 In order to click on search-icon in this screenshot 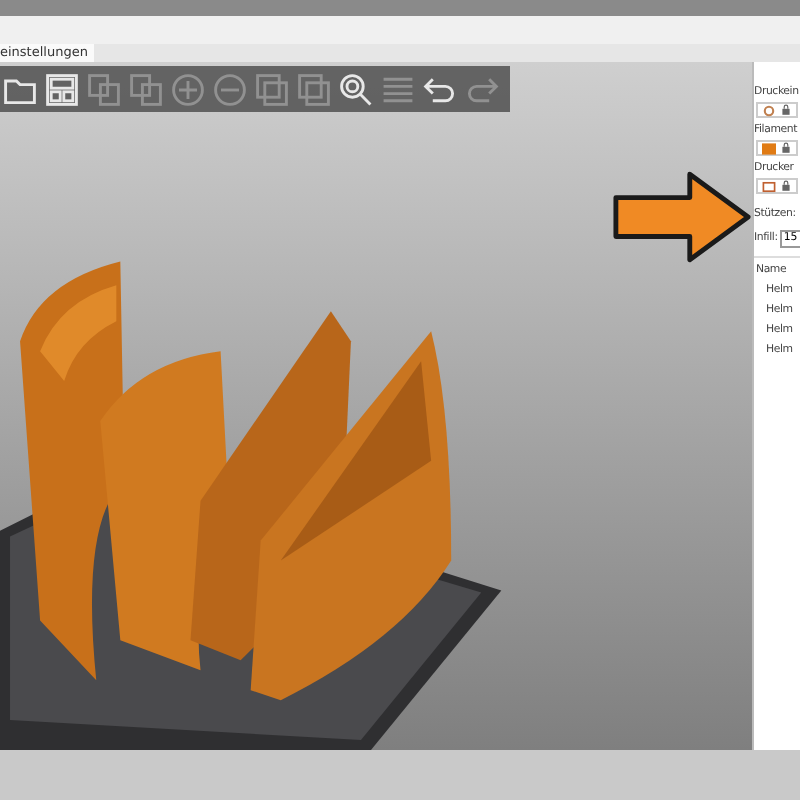, I will do `click(356, 89)`.